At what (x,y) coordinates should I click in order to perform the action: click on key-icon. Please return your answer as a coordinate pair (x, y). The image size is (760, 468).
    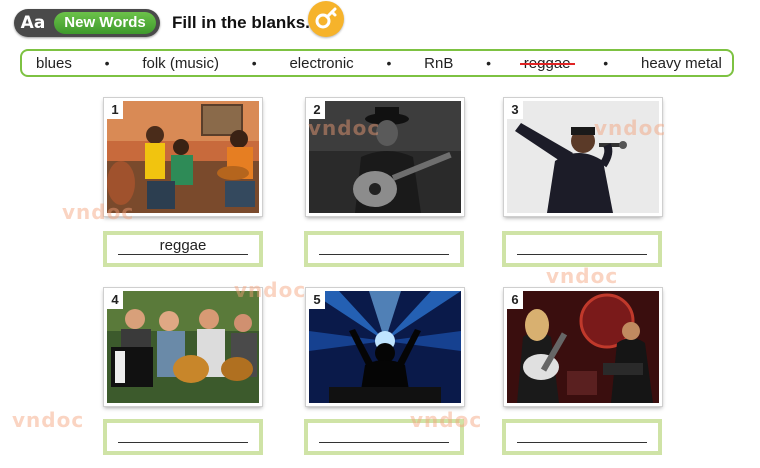
    Looking at the image, I should click on (326, 19).